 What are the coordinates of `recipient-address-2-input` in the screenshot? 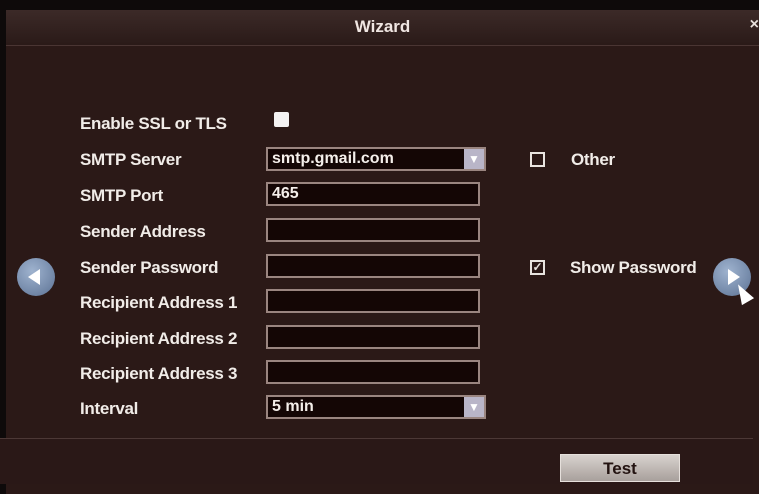 It's located at (373, 337).